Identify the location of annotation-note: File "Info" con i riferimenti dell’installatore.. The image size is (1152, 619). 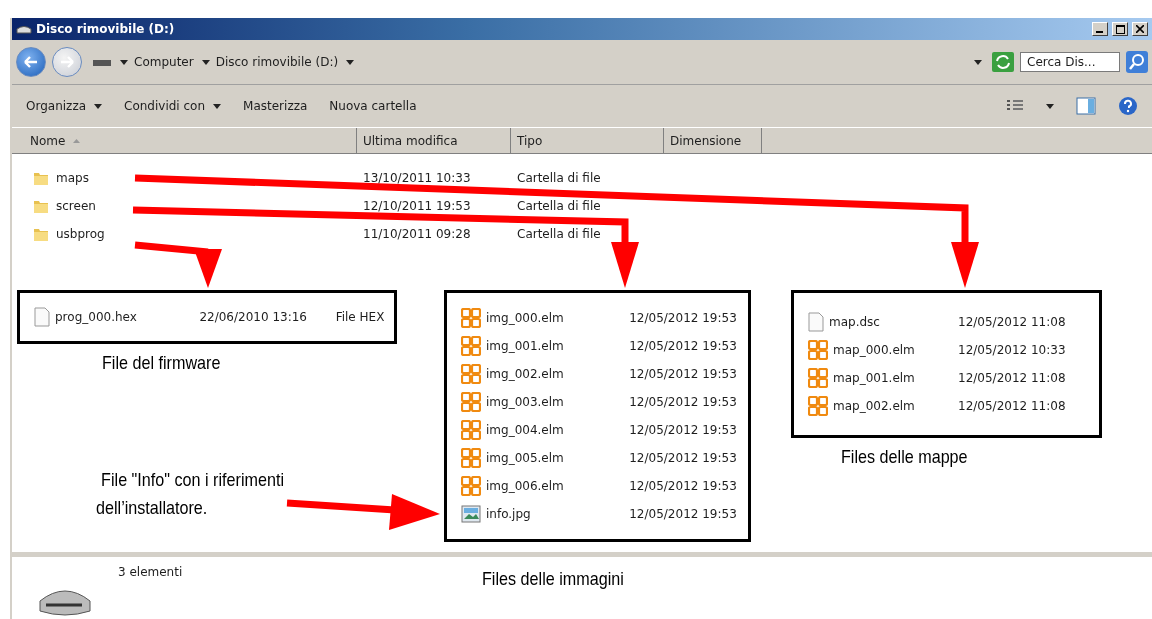
(190, 494).